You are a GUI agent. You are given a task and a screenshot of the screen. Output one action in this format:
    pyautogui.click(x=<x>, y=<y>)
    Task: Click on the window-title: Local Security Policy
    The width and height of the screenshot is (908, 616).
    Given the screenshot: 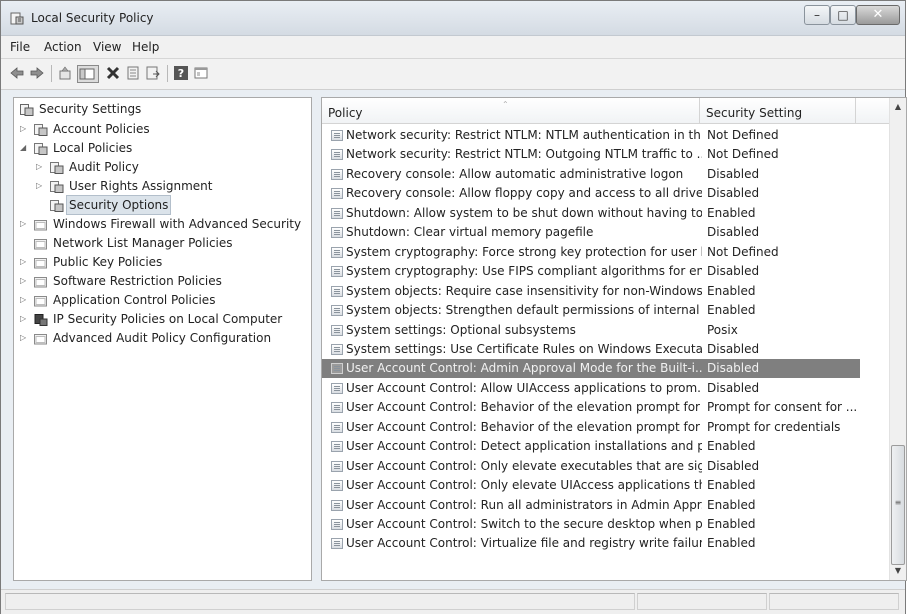 What is the action you would take?
    pyautogui.click(x=92, y=18)
    